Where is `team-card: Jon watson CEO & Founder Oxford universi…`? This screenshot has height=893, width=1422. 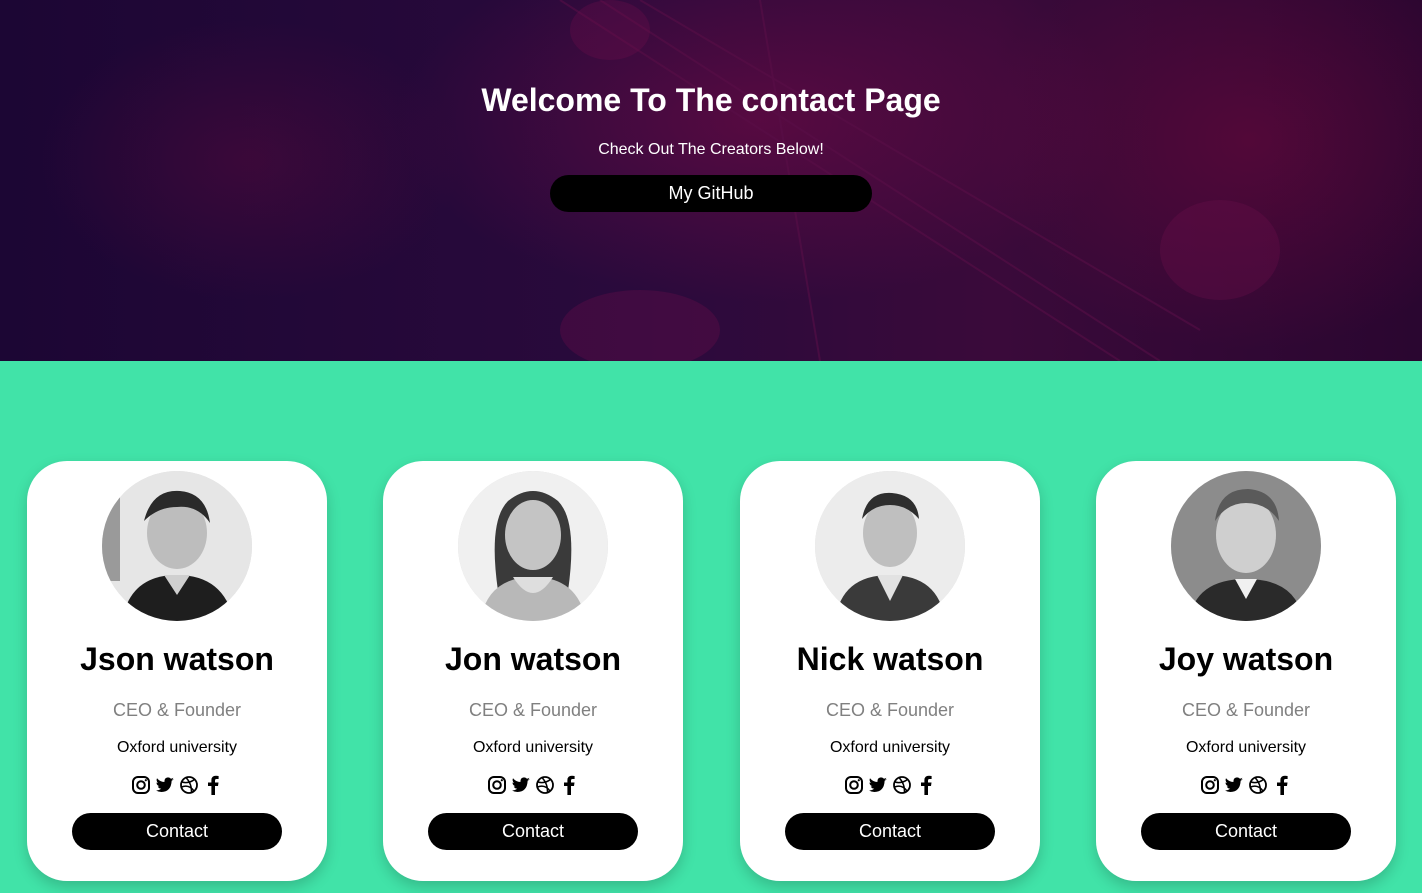
team-card: Jon watson CEO & Founder Oxford universi… is located at coordinates (533, 671).